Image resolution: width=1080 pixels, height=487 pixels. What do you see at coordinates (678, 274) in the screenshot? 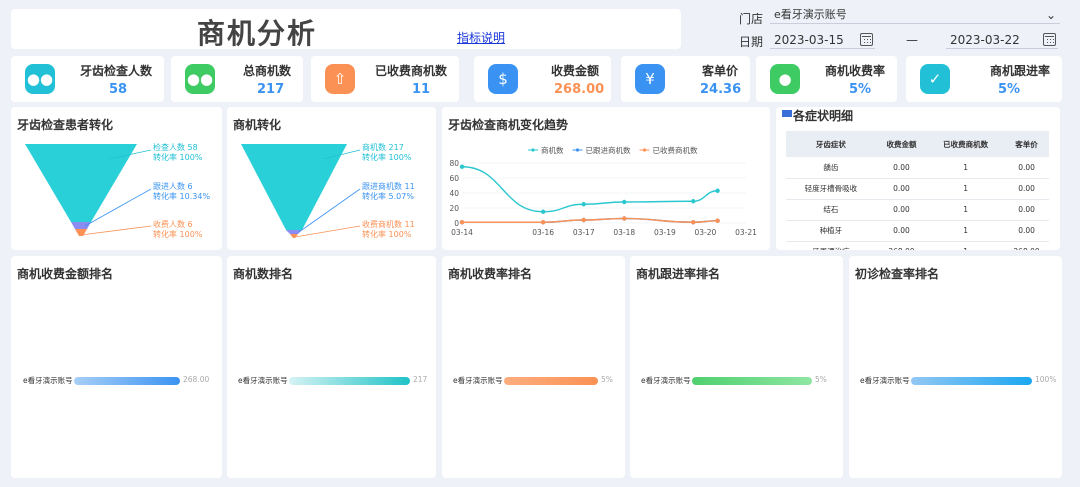
I see `panel-title: 商机跟进率排名` at bounding box center [678, 274].